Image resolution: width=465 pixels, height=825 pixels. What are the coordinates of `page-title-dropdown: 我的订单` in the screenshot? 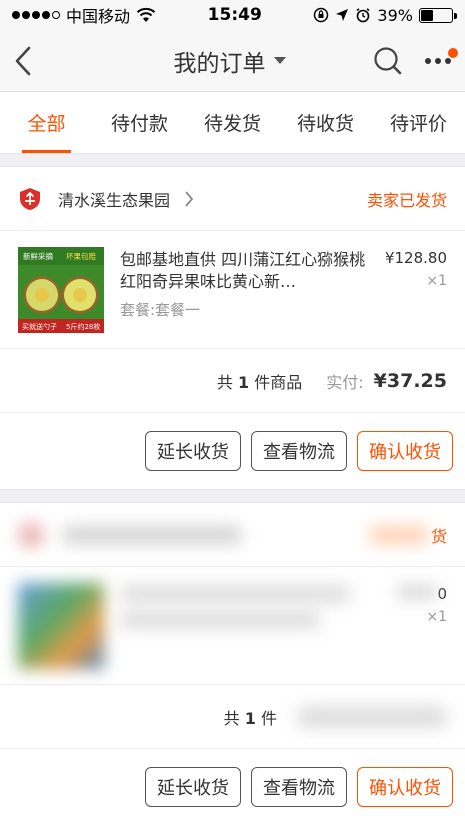 It's located at (230, 61).